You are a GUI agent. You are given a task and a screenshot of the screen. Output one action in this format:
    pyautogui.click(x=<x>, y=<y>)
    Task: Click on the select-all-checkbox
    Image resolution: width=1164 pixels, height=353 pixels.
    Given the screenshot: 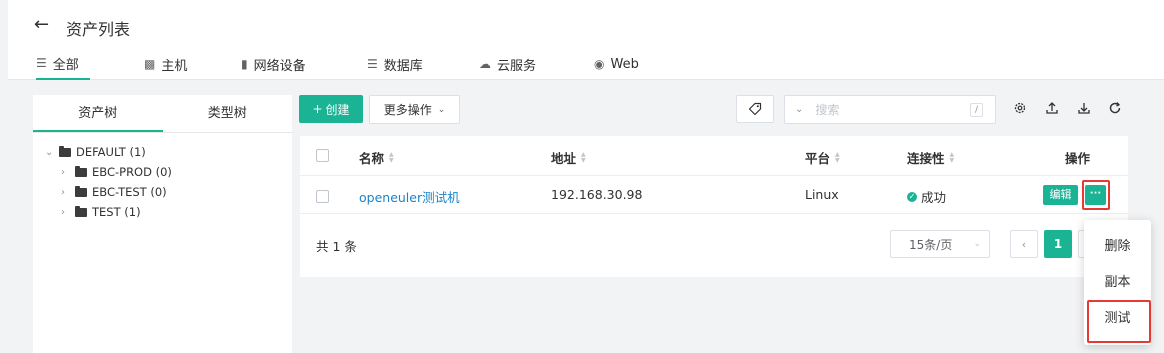 What is the action you would take?
    pyautogui.click(x=322, y=155)
    